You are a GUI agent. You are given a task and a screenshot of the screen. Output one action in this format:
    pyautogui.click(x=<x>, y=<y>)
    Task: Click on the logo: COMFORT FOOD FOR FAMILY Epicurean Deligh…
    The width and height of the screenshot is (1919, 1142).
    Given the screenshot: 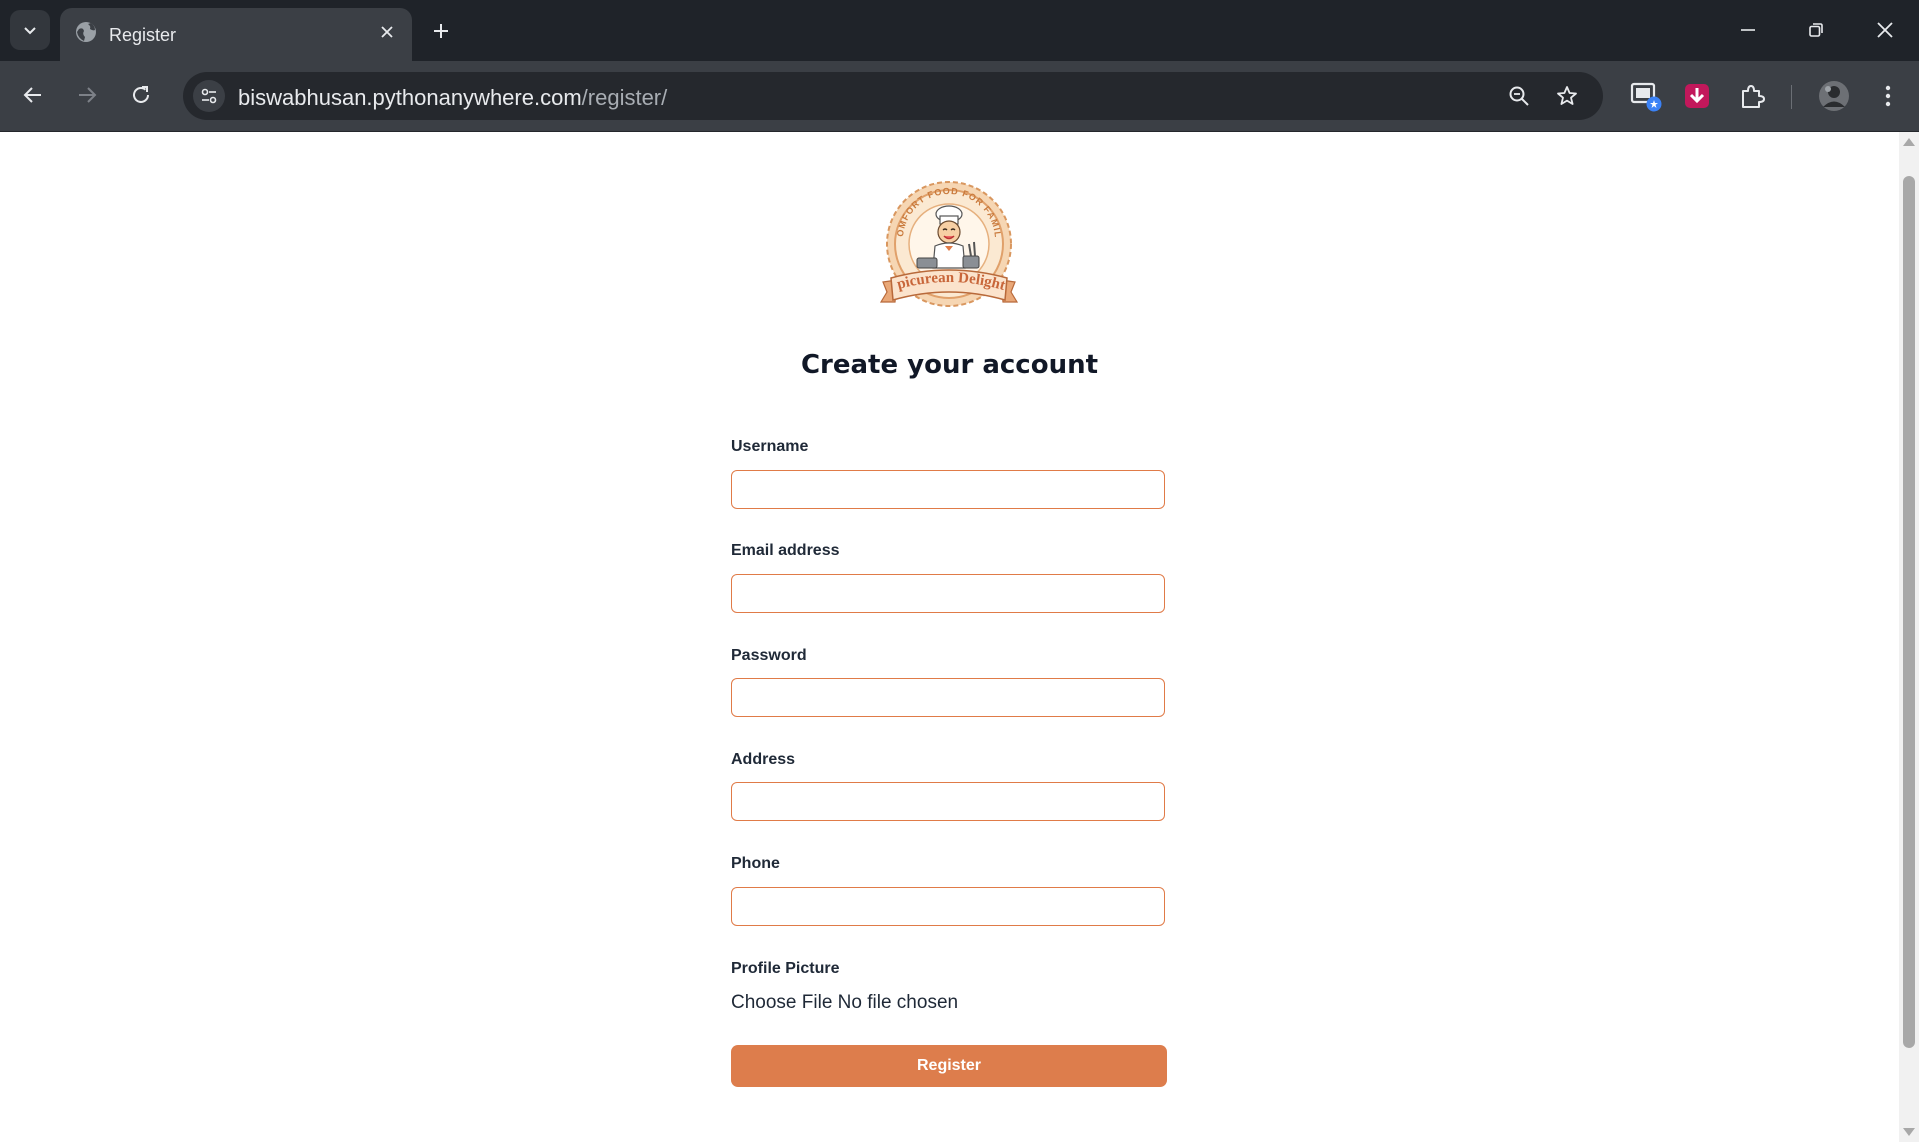 What is the action you would take?
    pyautogui.click(x=946, y=242)
    